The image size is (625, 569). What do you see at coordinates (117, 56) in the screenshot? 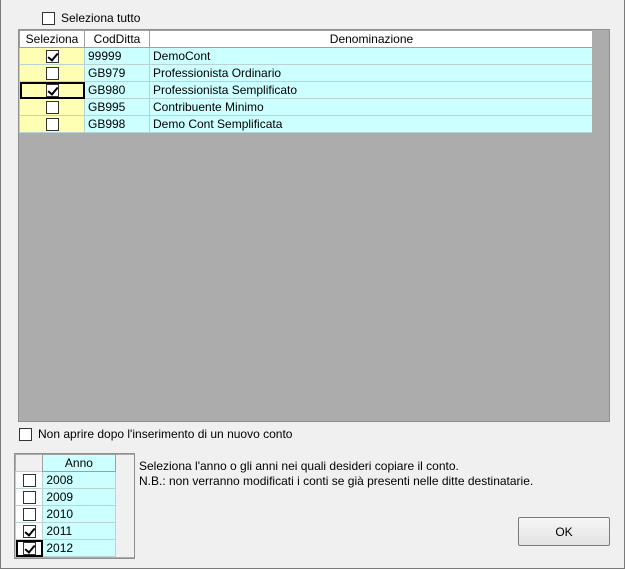
I see `company-code: 99999` at bounding box center [117, 56].